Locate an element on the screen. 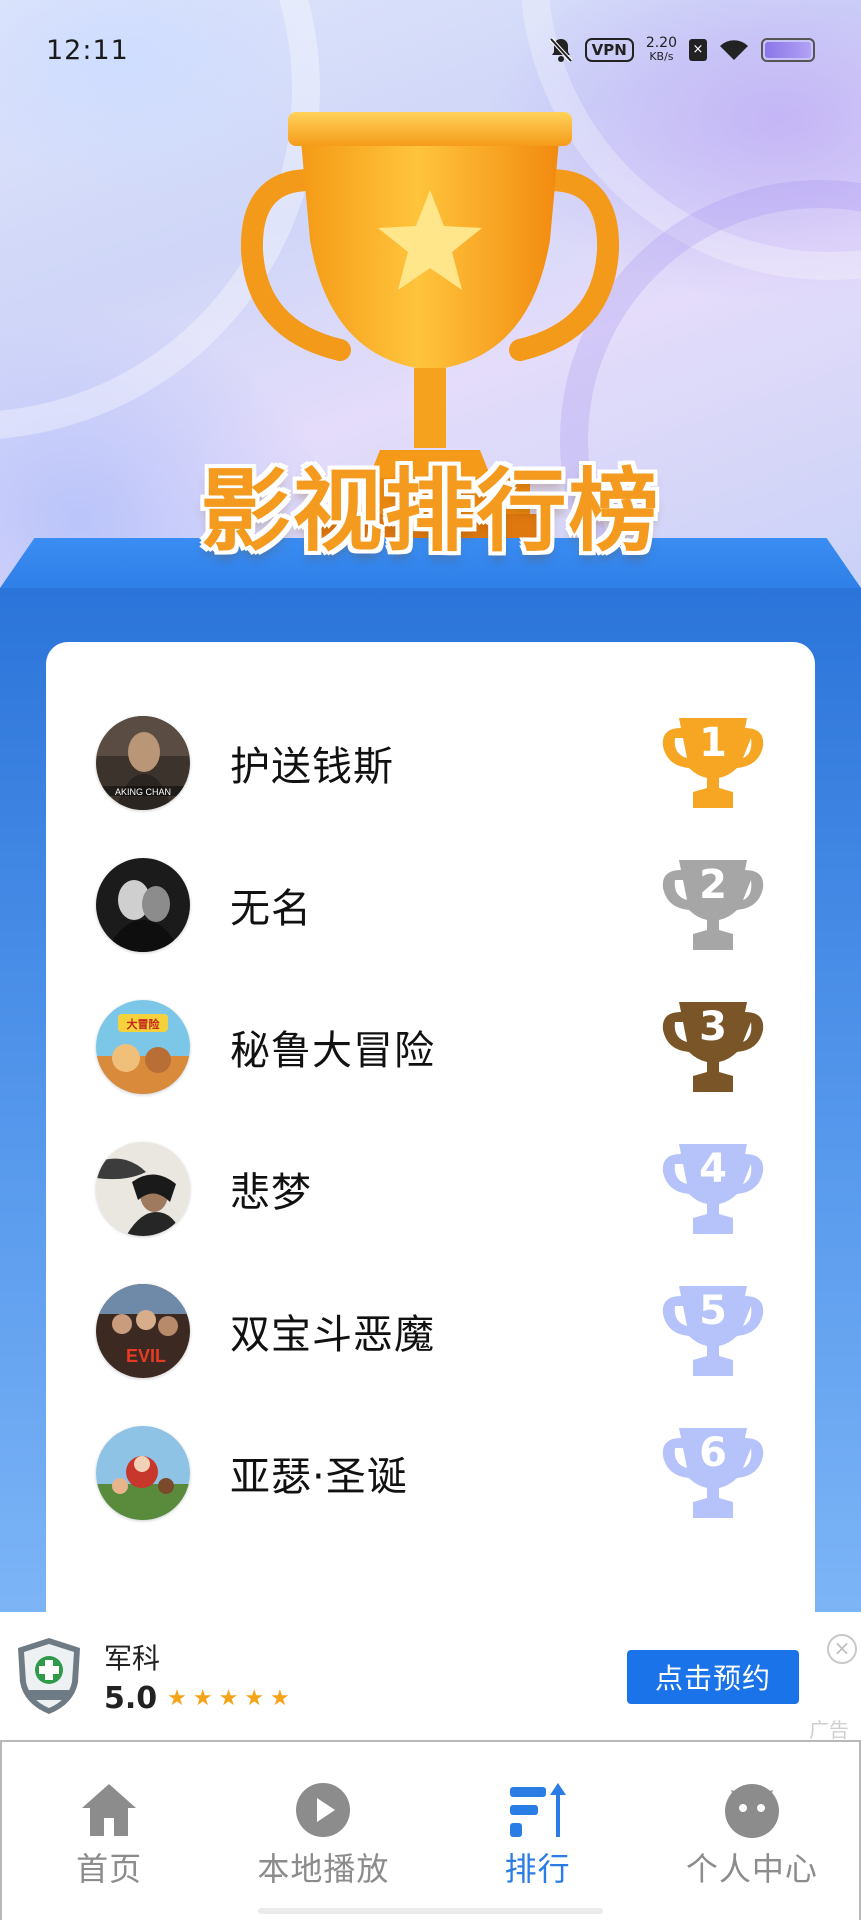 Image resolution: width=861 pixels, height=1920 pixels. movie-title: 秘鲁大冒险 is located at coordinates (332, 1051).